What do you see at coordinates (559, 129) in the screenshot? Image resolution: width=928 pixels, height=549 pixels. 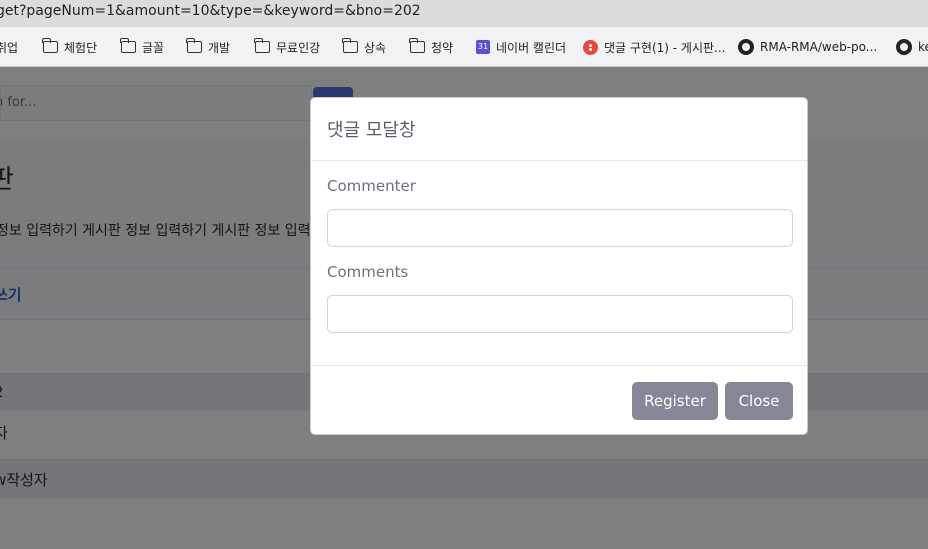 I see `modal-header: 댓글 모달창` at bounding box center [559, 129].